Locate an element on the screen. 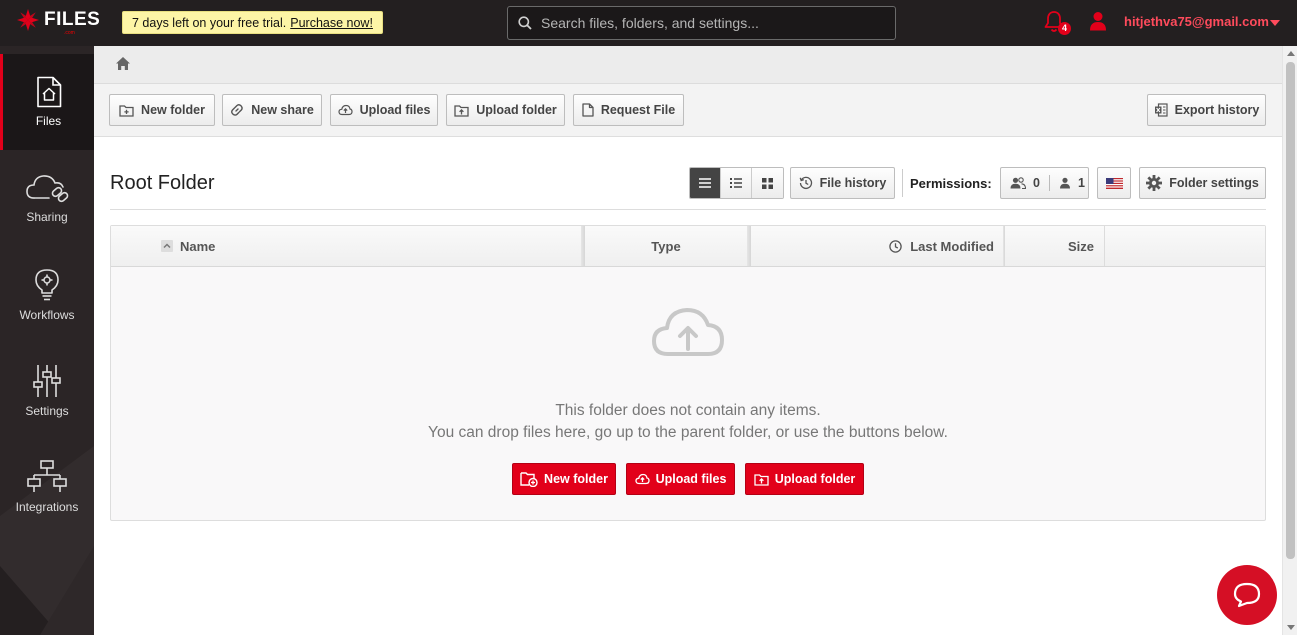  empty-message: This folder does not contain any items. is located at coordinates (688, 410).